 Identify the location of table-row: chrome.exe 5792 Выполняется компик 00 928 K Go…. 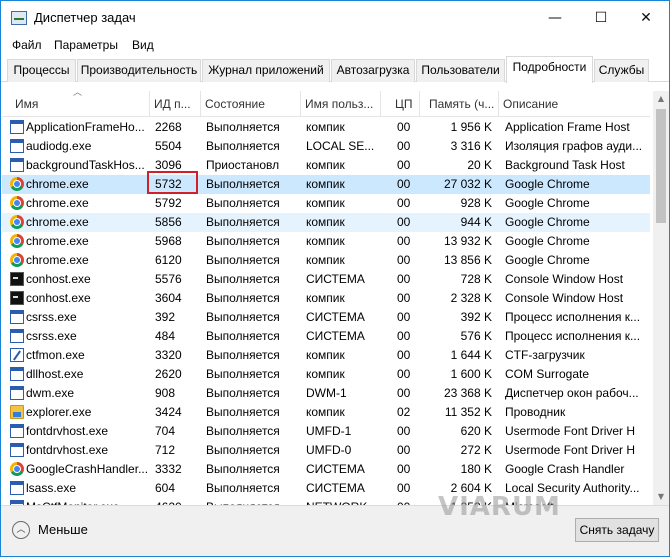
(326, 203).